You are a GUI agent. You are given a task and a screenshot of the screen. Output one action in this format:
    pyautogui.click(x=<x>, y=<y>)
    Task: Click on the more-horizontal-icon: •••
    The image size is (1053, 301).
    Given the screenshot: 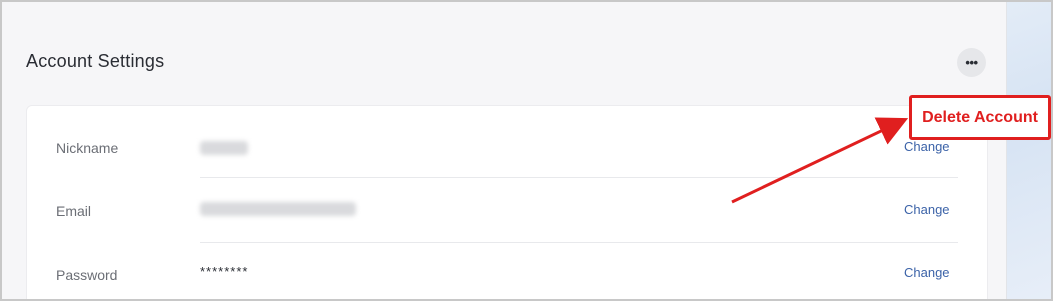 What is the action you would take?
    pyautogui.click(x=971, y=62)
    